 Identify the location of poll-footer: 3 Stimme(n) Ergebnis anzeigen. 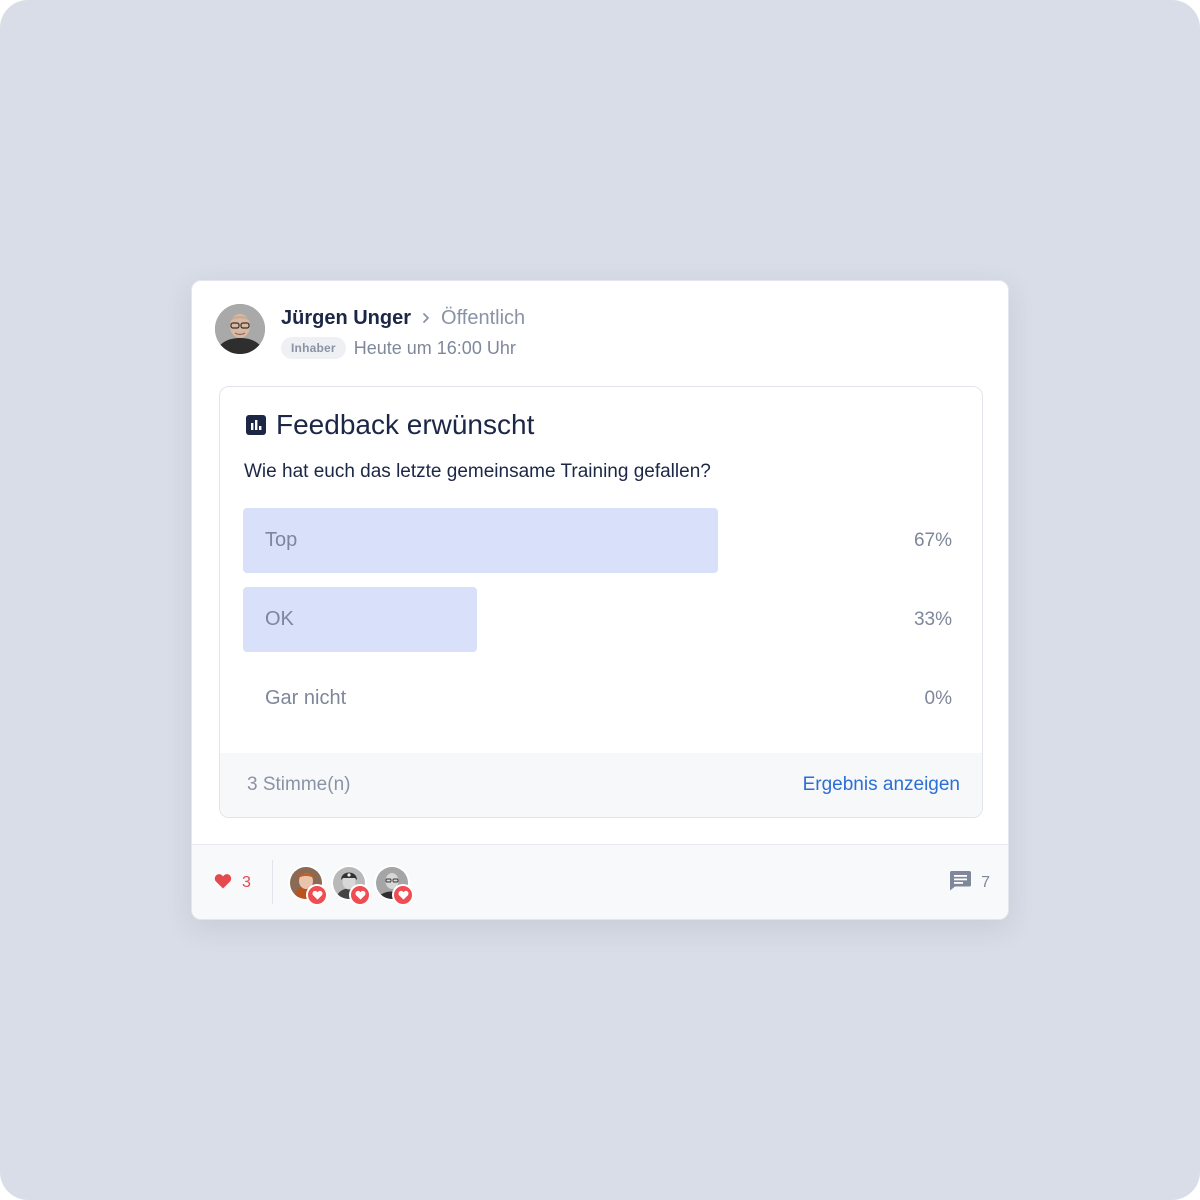
(601, 785).